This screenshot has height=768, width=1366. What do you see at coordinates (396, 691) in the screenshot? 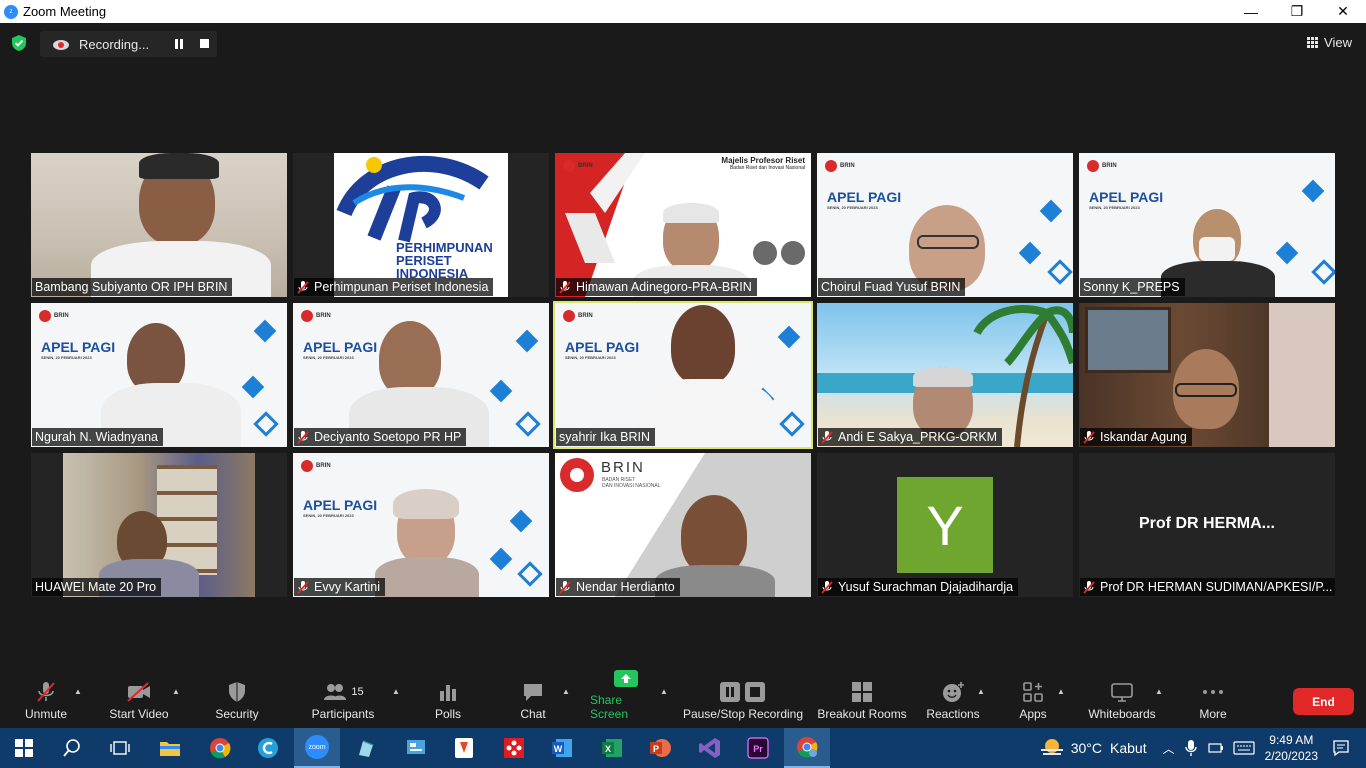
I see `participants-options-caret: ▲` at bounding box center [396, 691].